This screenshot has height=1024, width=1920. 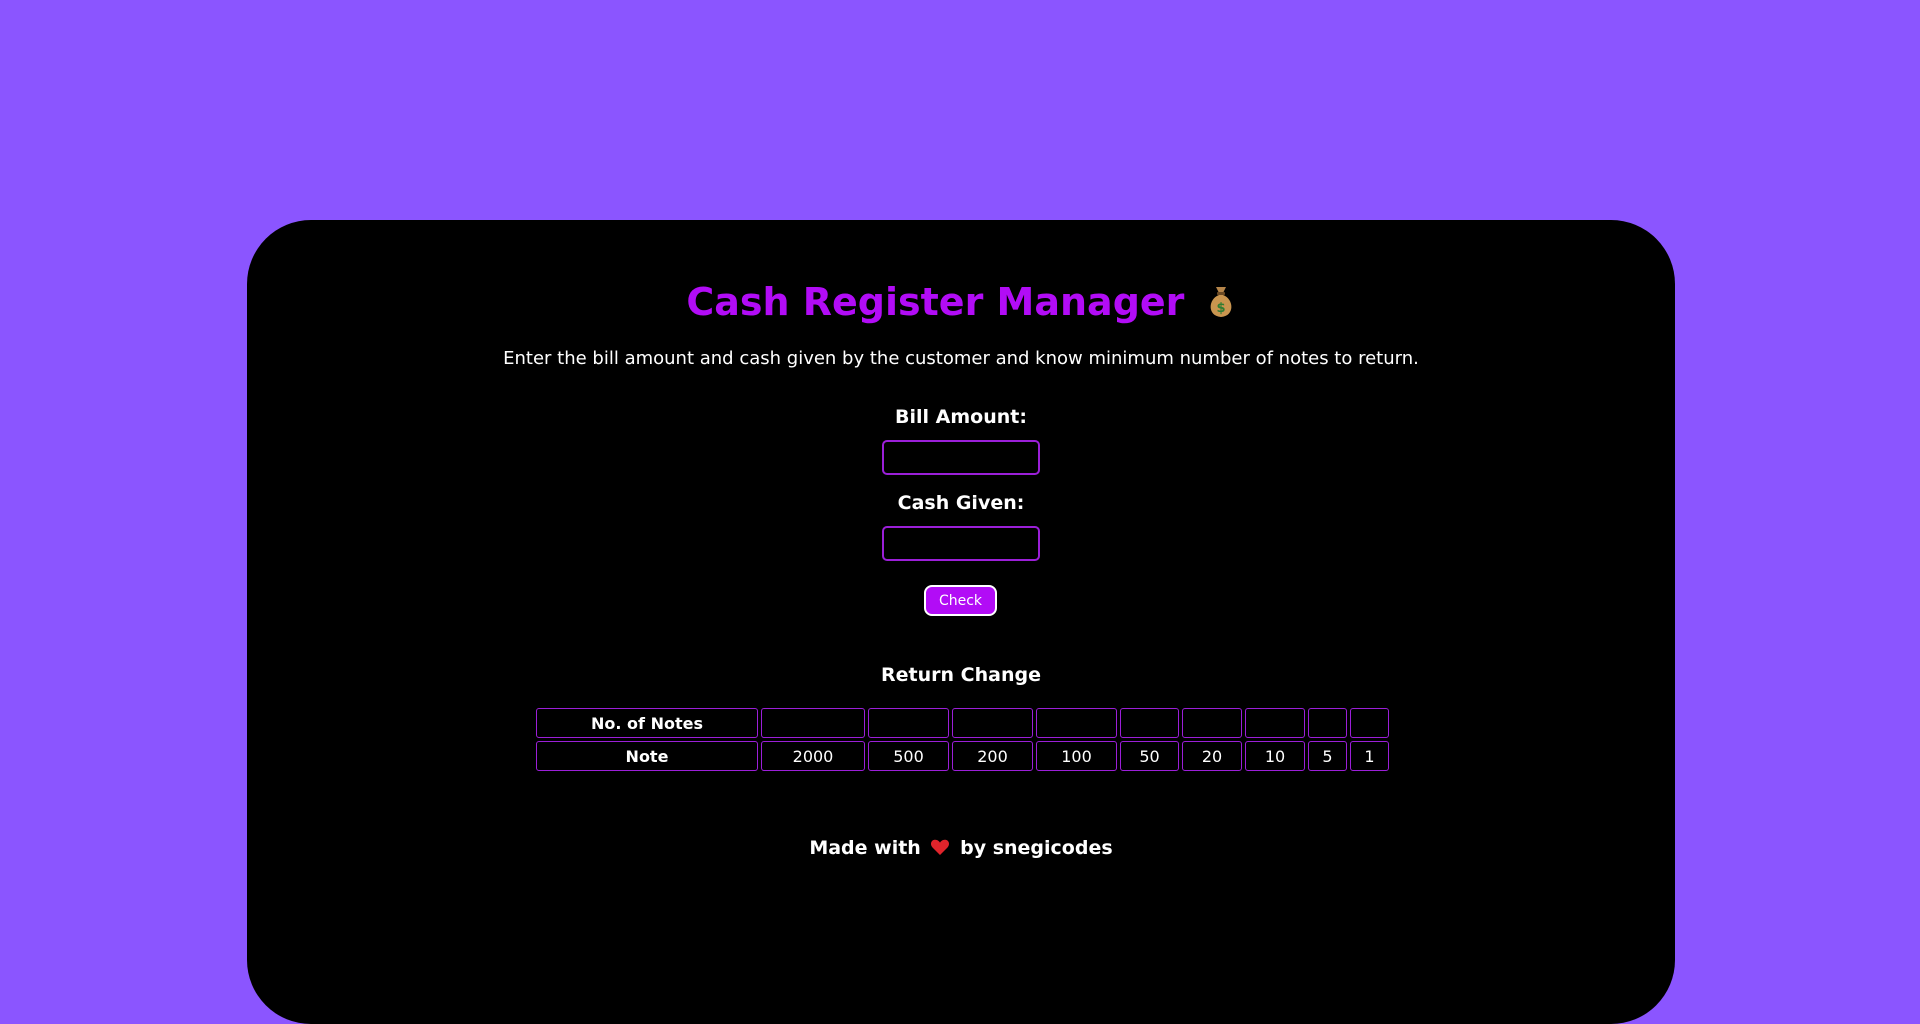 I want to click on note-cell-5: 5, so click(x=1327, y=756).